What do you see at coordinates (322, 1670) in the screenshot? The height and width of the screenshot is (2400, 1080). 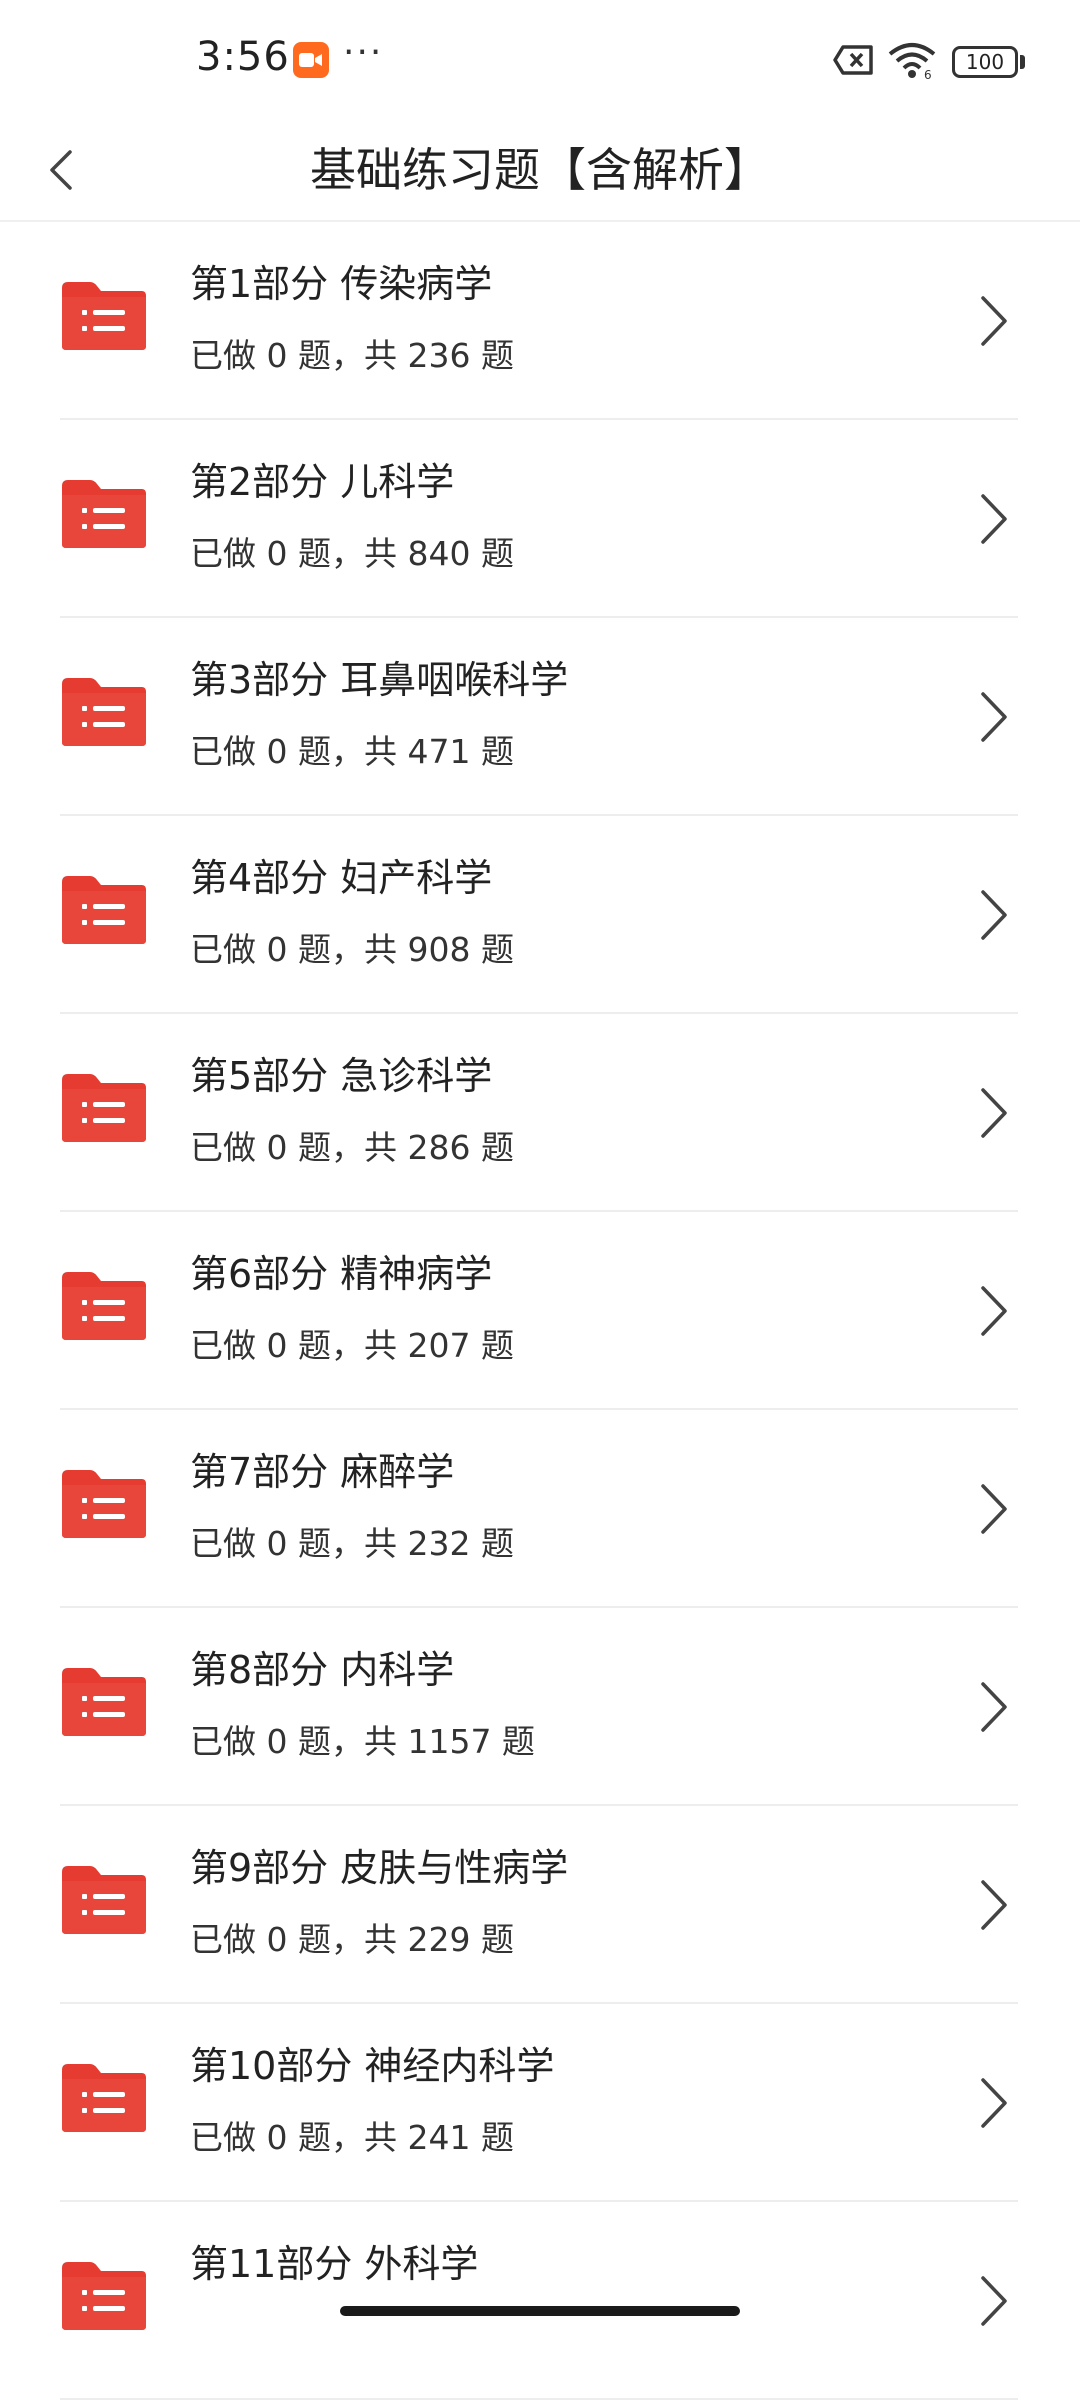 I see `item-title: 第8部分 内科学` at bounding box center [322, 1670].